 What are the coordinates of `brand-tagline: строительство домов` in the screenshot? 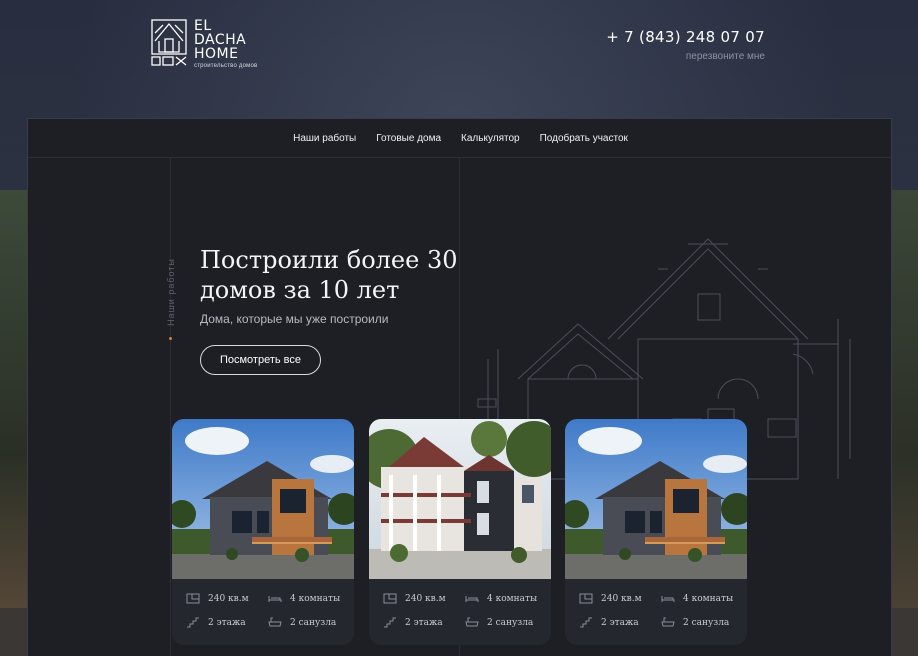 It's located at (226, 66).